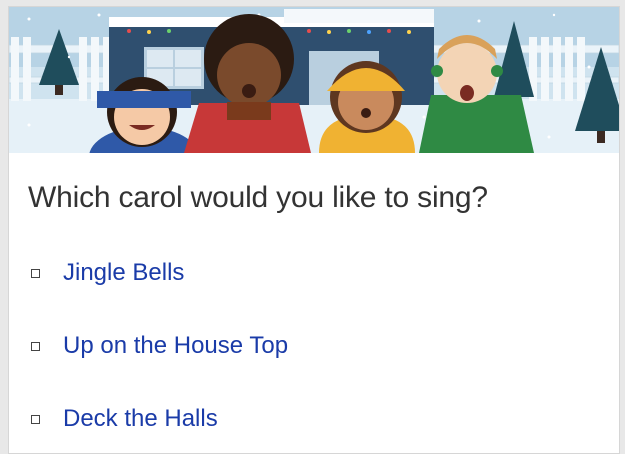  Describe the element at coordinates (175, 346) in the screenshot. I see `option-label: Up on the House Top` at that location.